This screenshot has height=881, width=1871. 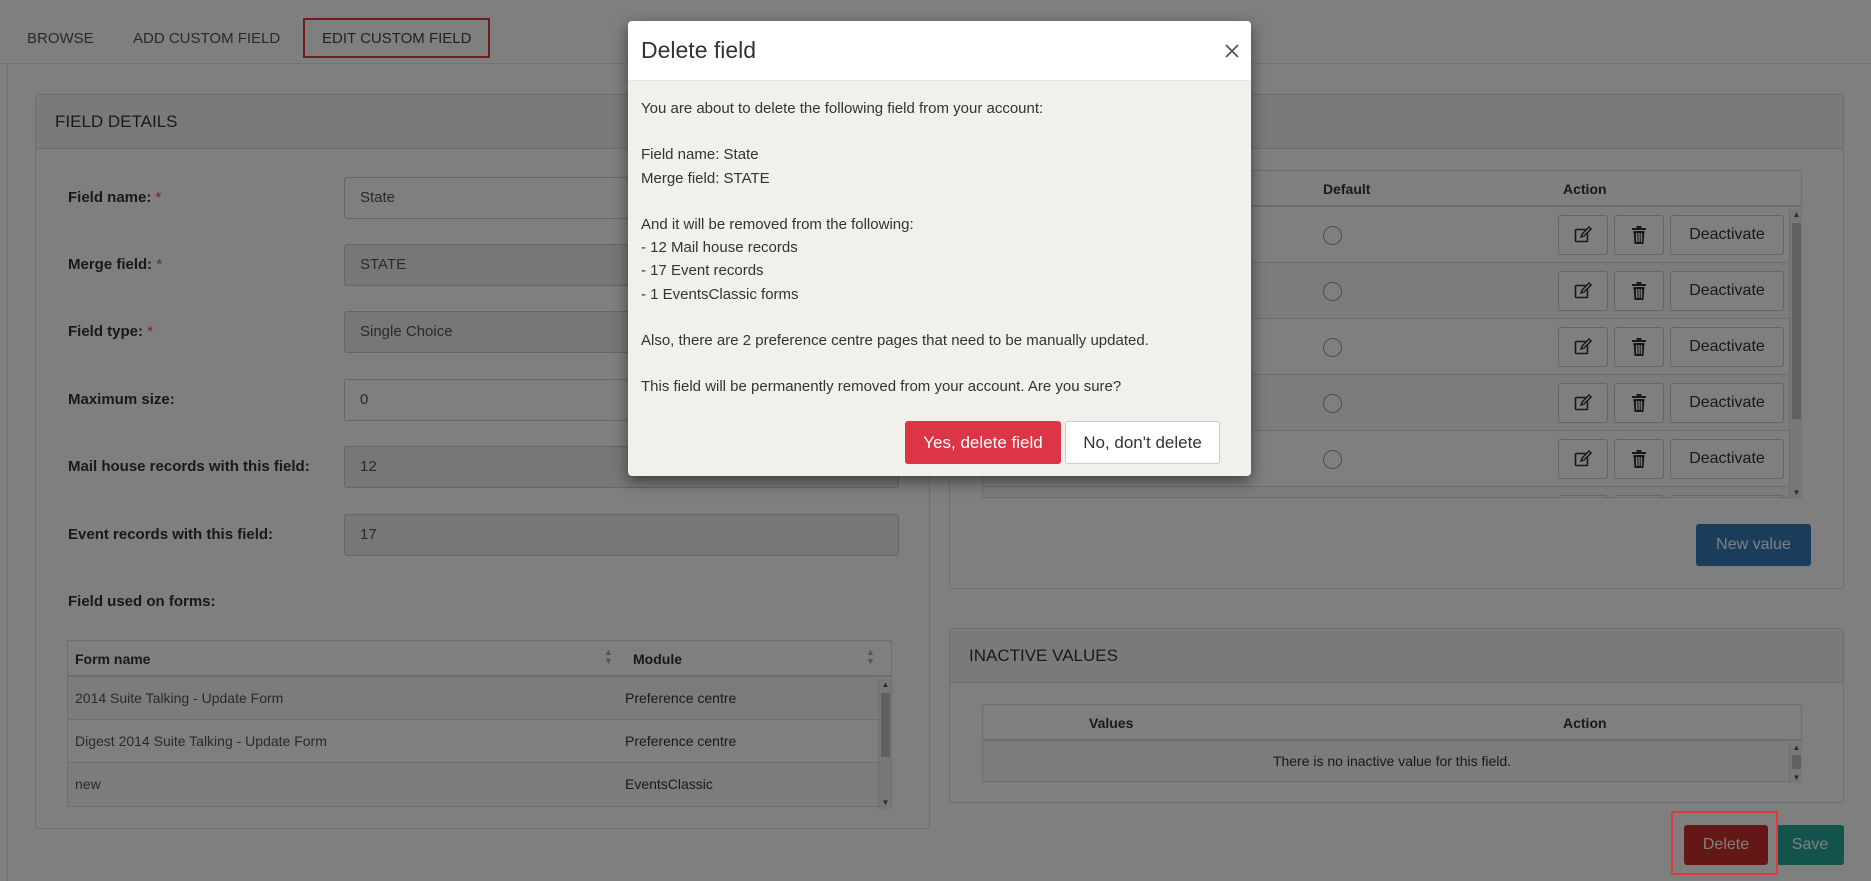 I want to click on confirm-delete-button: Yes, delete field, so click(x=983, y=442).